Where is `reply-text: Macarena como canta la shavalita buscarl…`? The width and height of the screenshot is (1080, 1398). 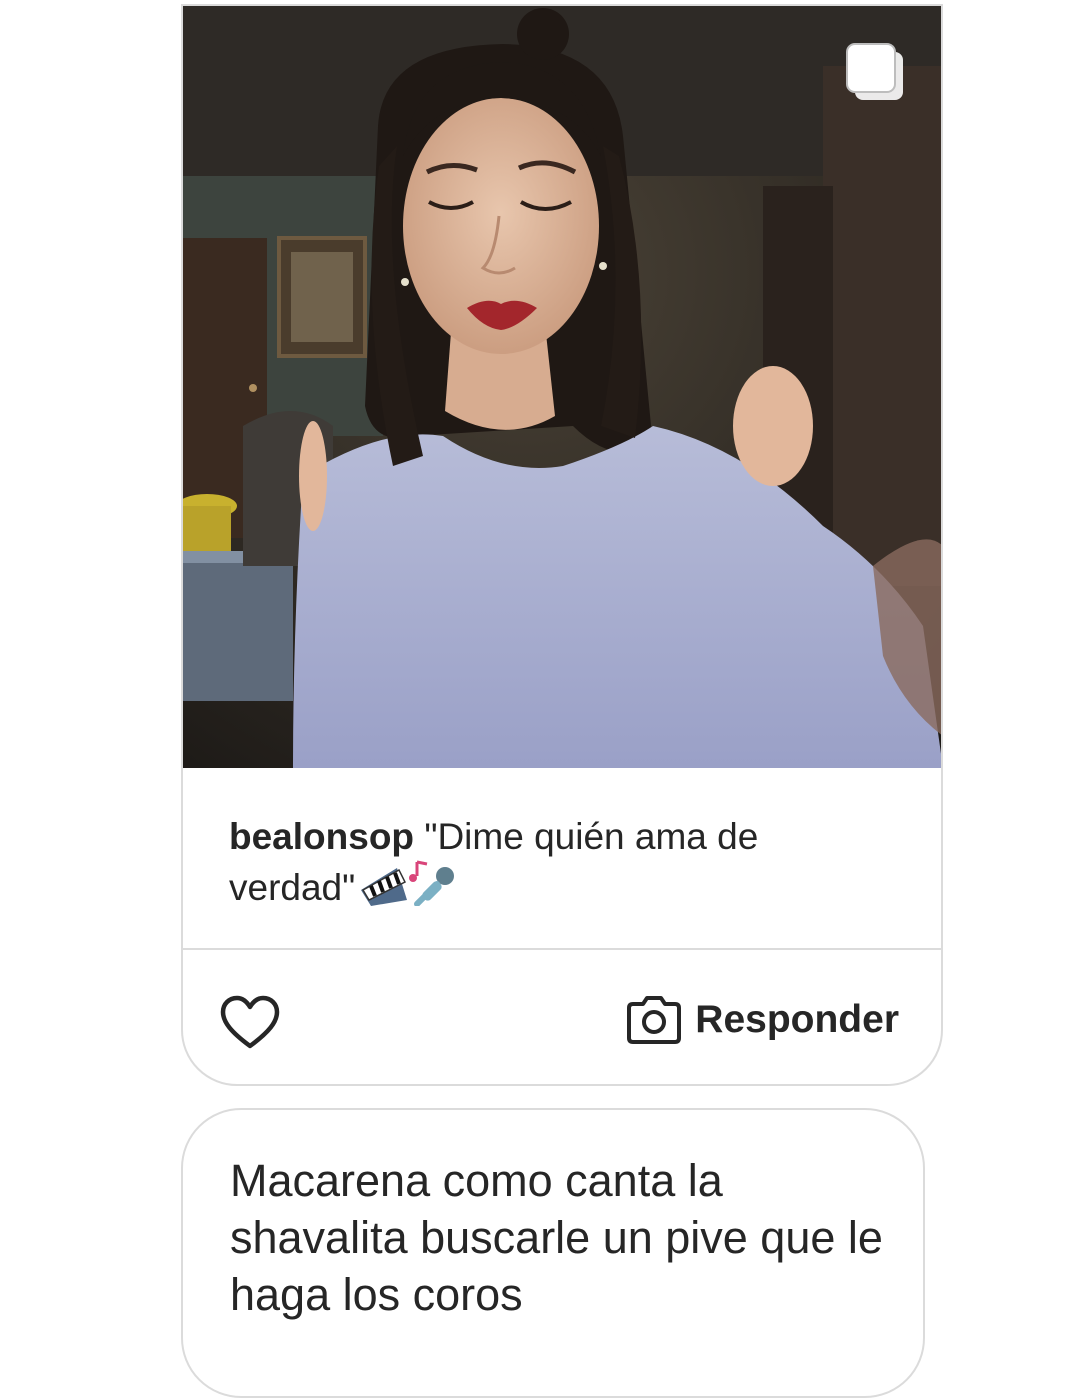 reply-text: Macarena como canta la shavalita buscarl… is located at coordinates (556, 1237).